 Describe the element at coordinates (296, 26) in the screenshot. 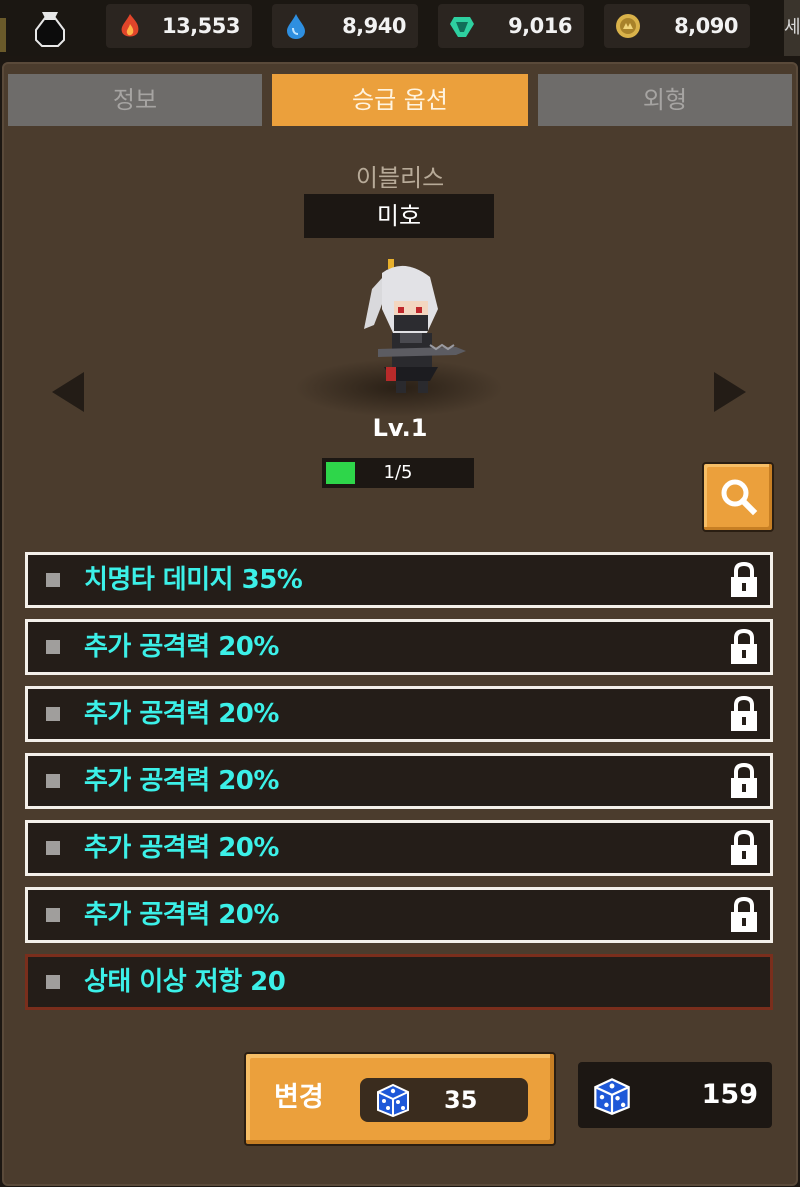

I see `water-gem-icon` at that location.